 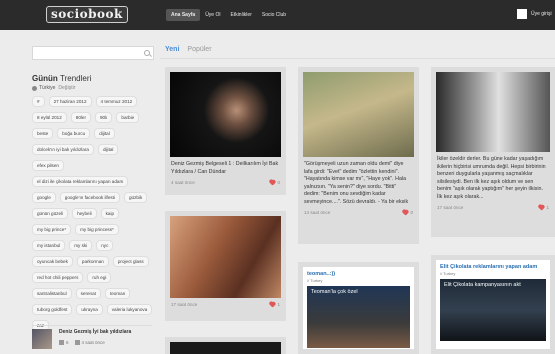 I want to click on heart-icon, so click(x=541, y=207).